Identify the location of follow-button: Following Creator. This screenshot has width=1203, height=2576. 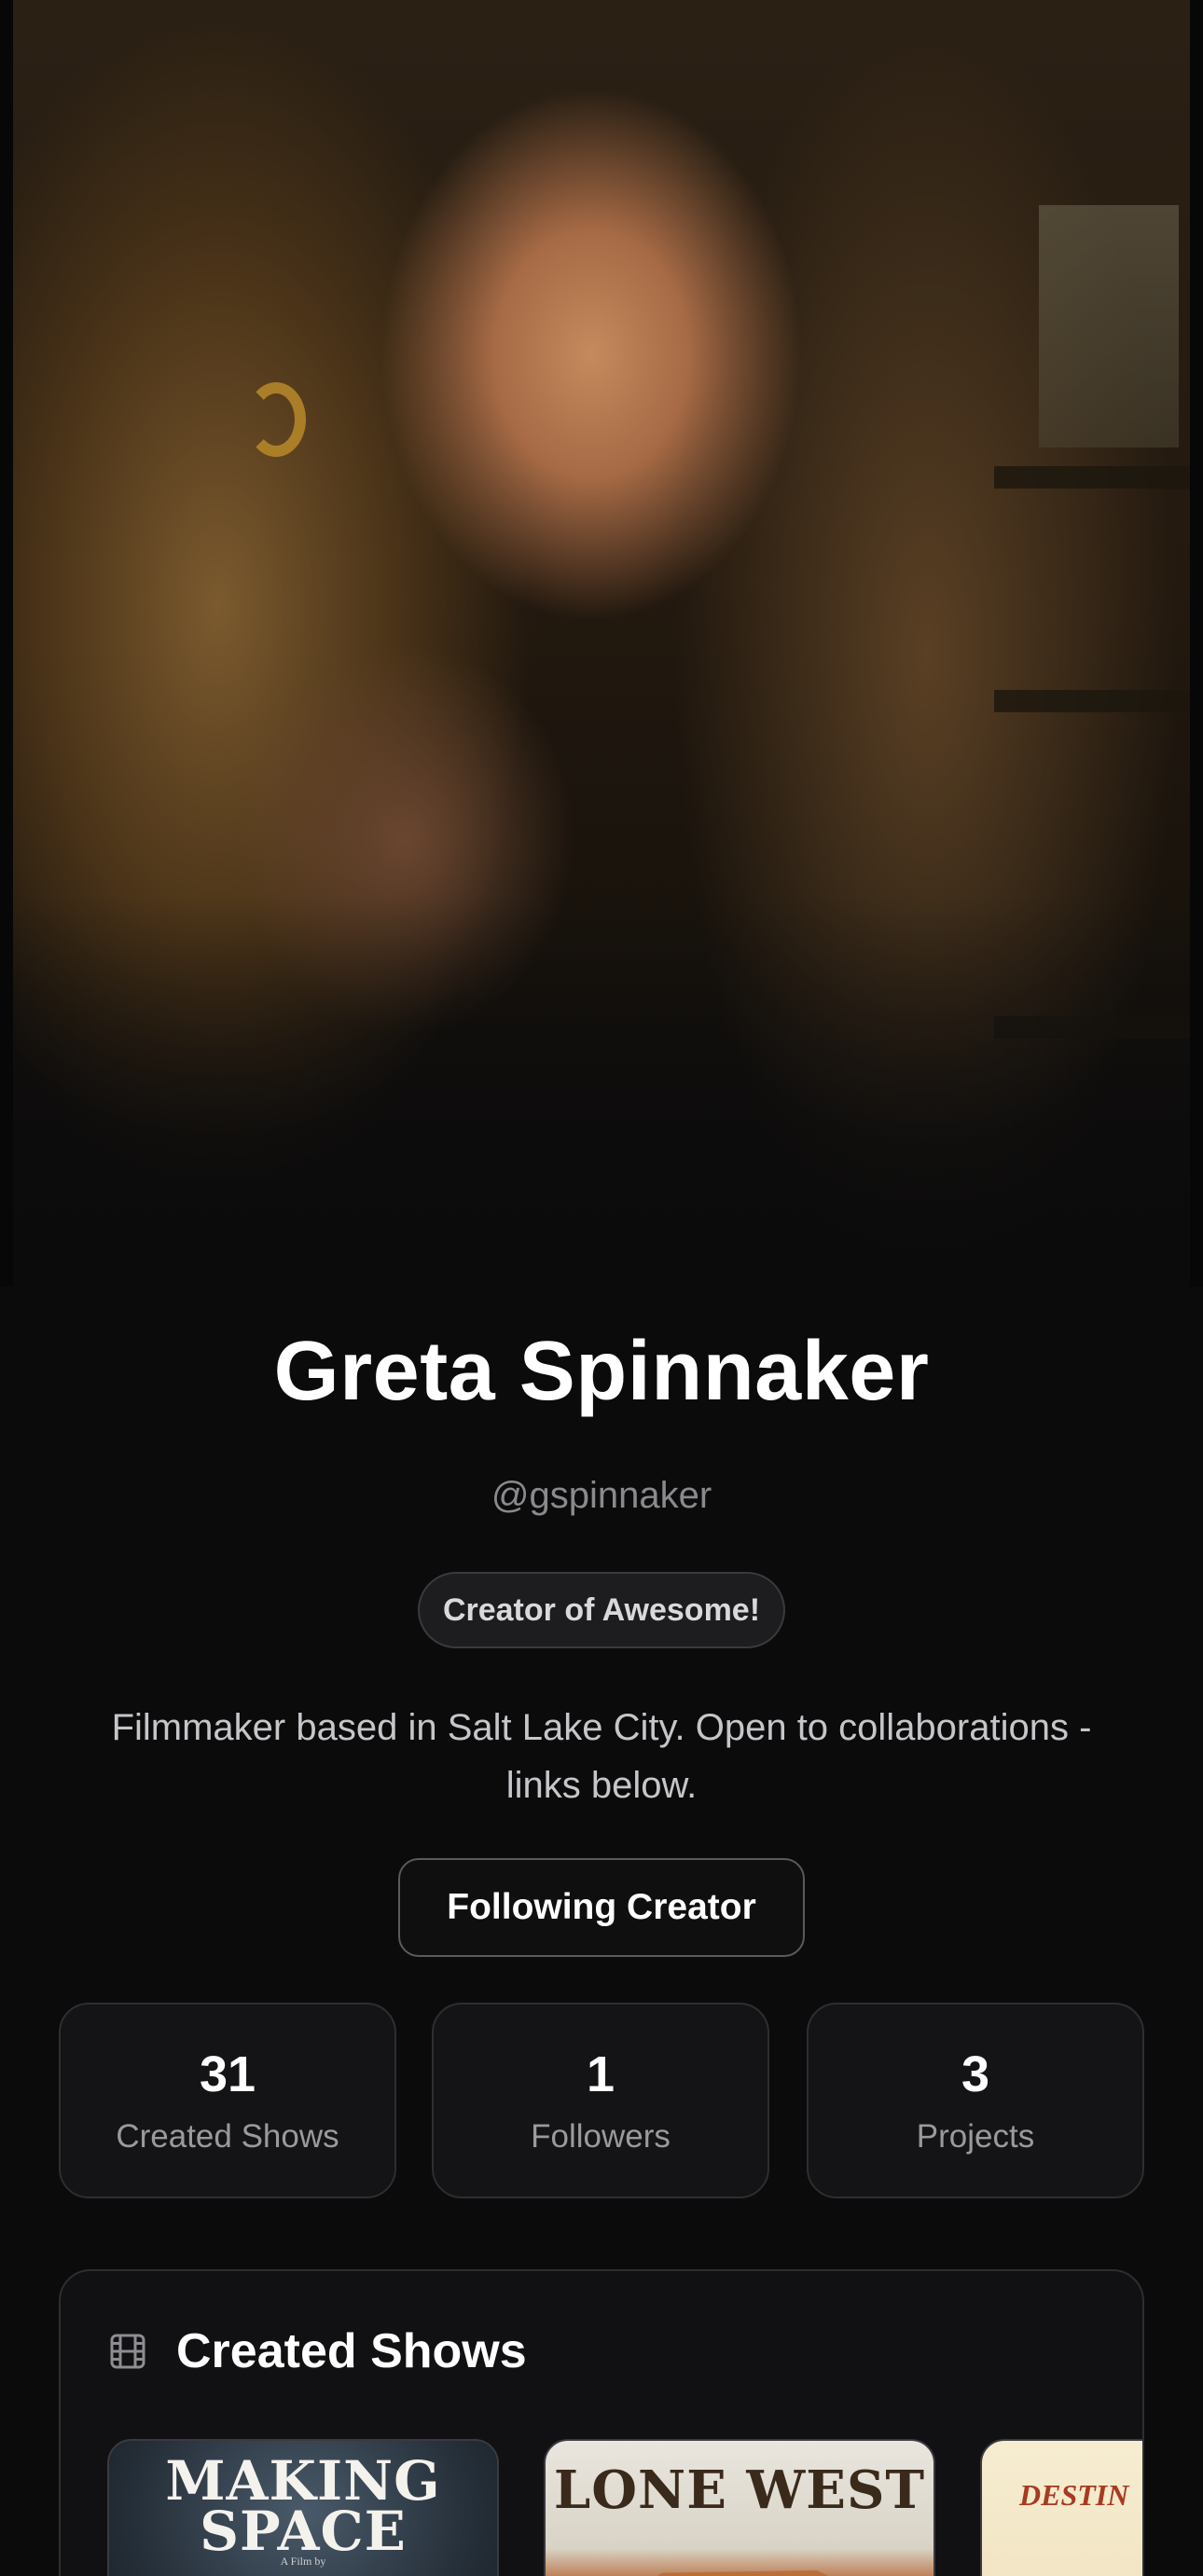
(601, 1907).